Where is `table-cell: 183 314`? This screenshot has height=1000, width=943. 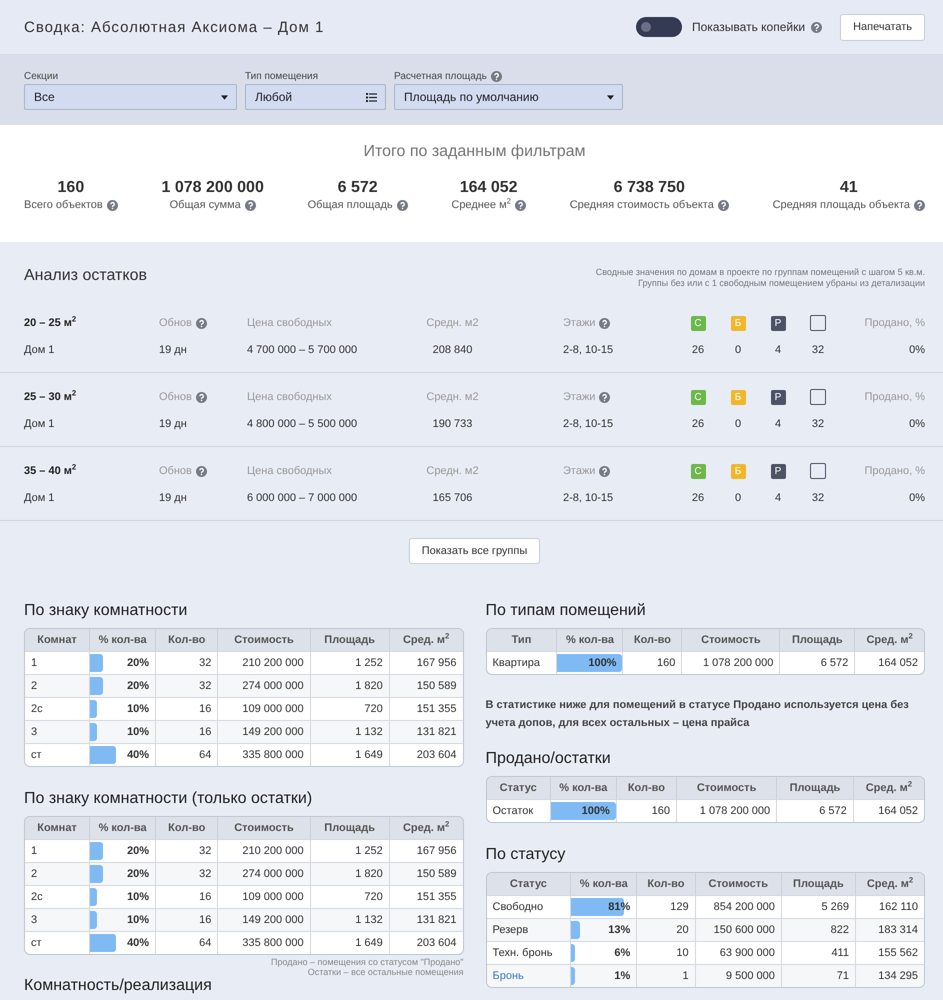 table-cell: 183 314 is located at coordinates (889, 929).